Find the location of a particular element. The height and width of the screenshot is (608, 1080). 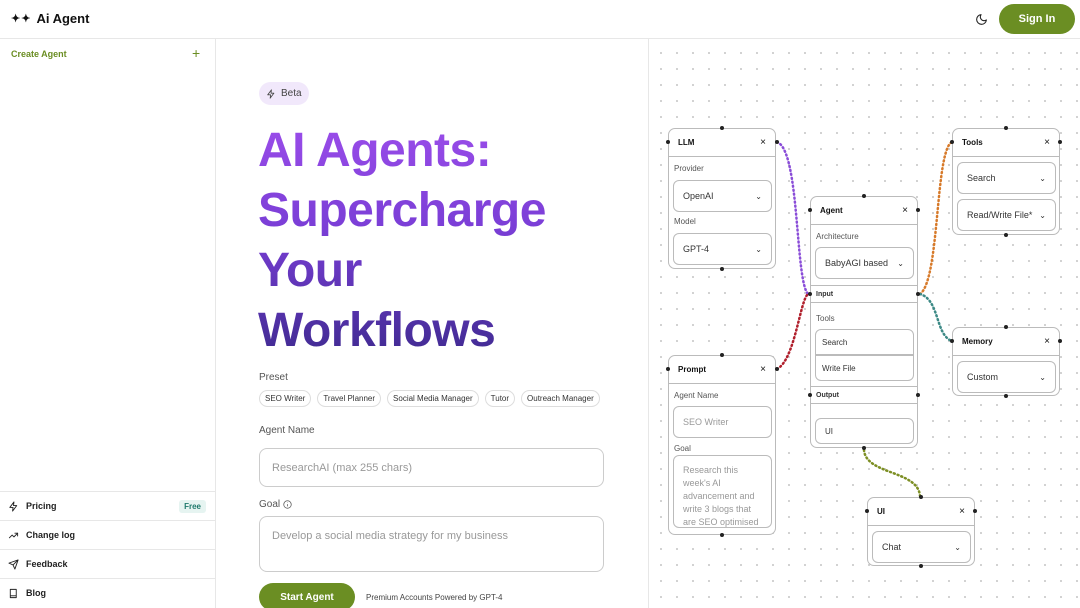

preset-chip: Outreach Manager is located at coordinates (560, 398).